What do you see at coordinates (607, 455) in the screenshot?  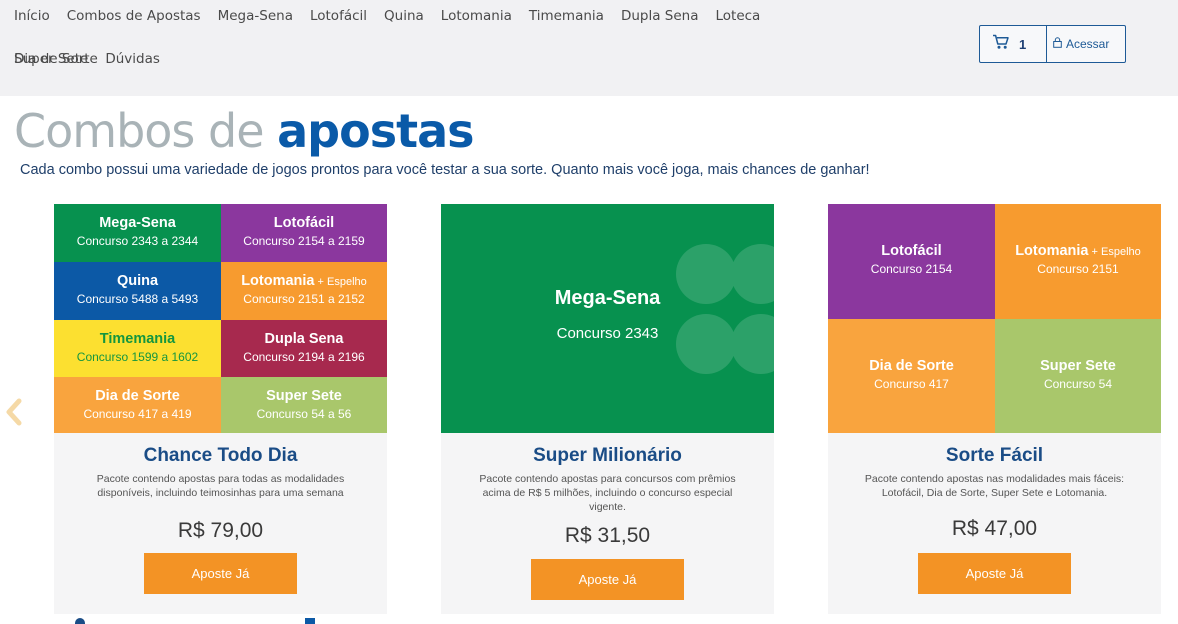 I see `card-title: Super Milionário` at bounding box center [607, 455].